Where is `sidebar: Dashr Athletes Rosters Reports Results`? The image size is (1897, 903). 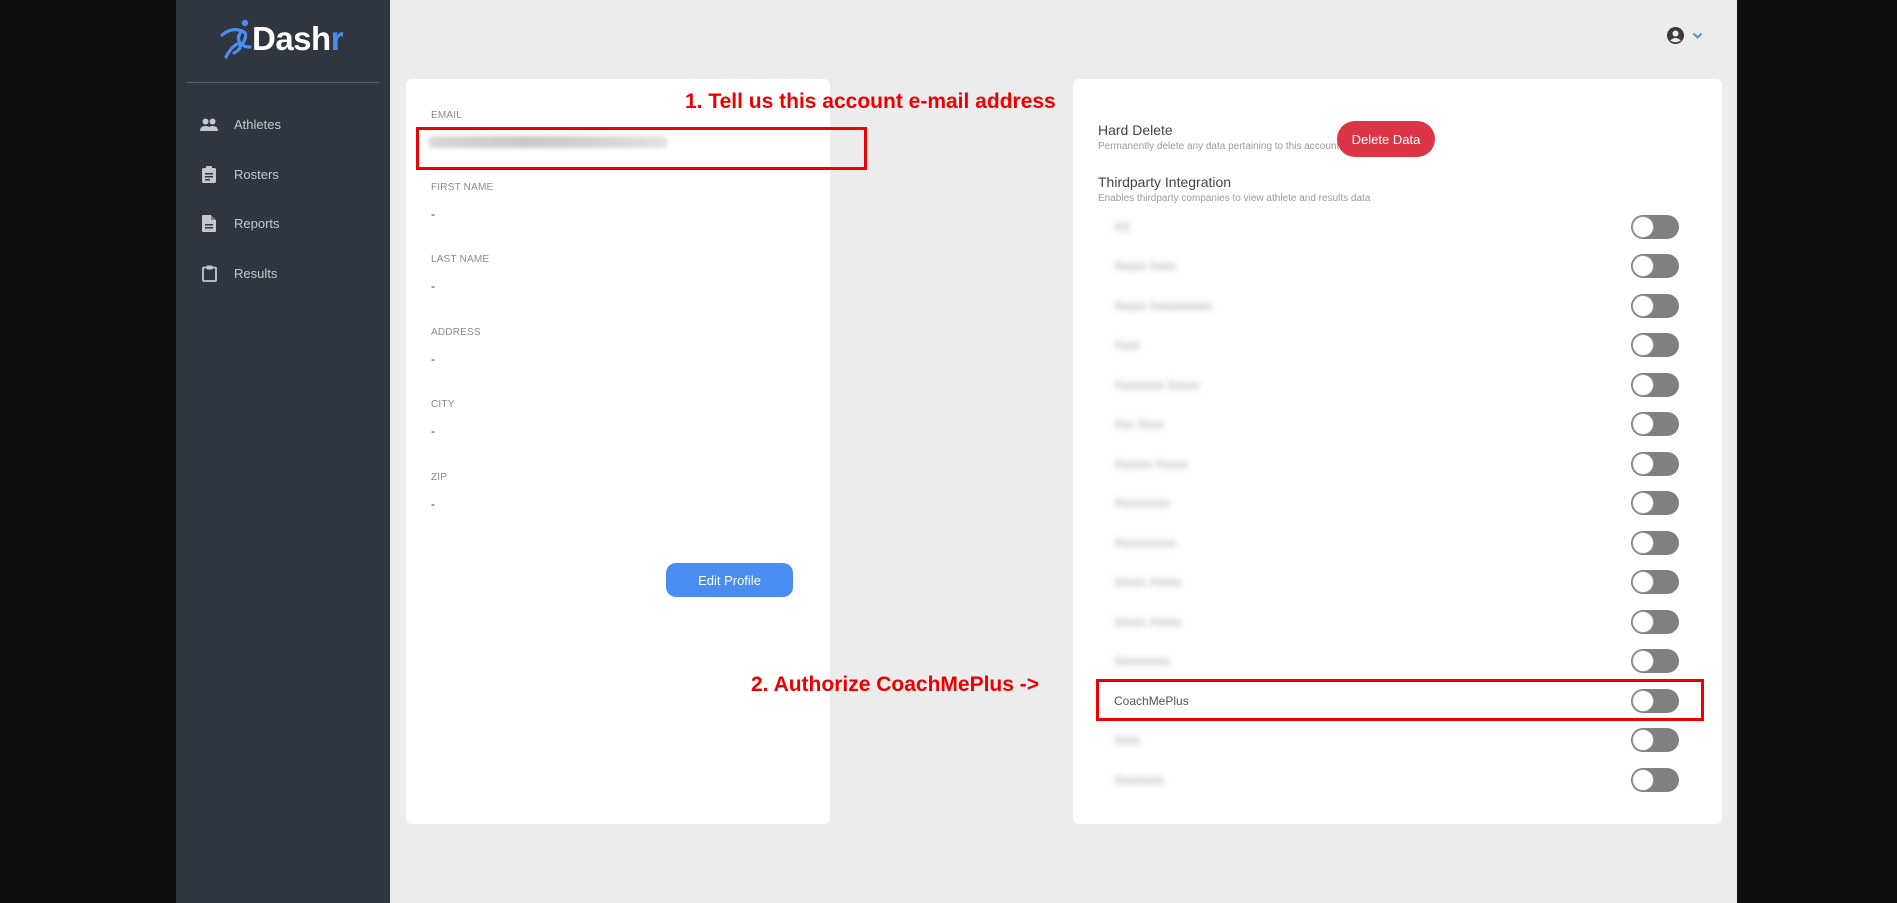 sidebar: Dashr Athletes Rosters Reports Results is located at coordinates (283, 451).